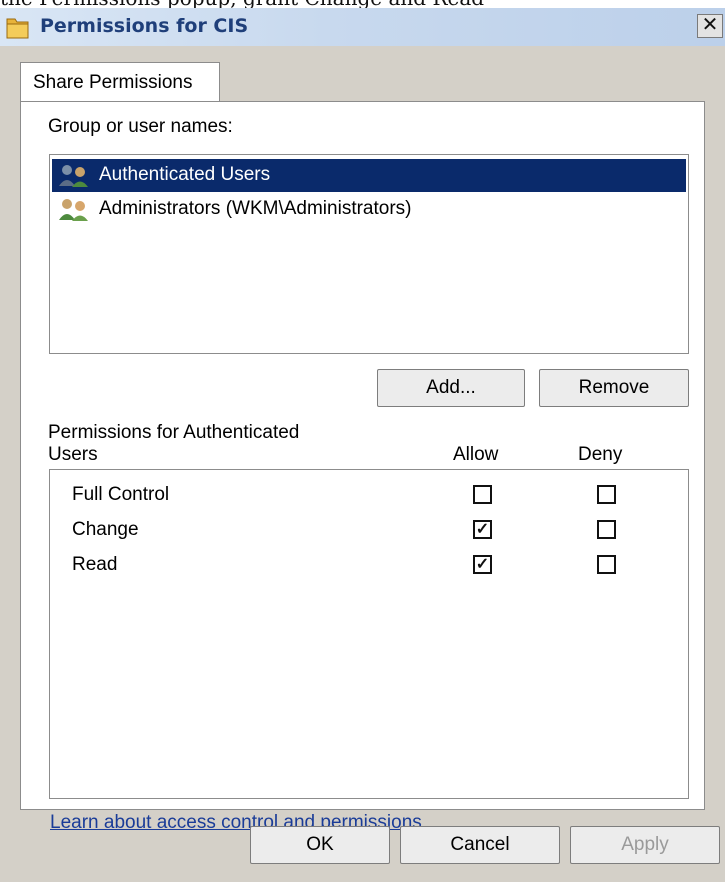  Describe the element at coordinates (480, 845) in the screenshot. I see `cancel-button: Cancel` at that location.